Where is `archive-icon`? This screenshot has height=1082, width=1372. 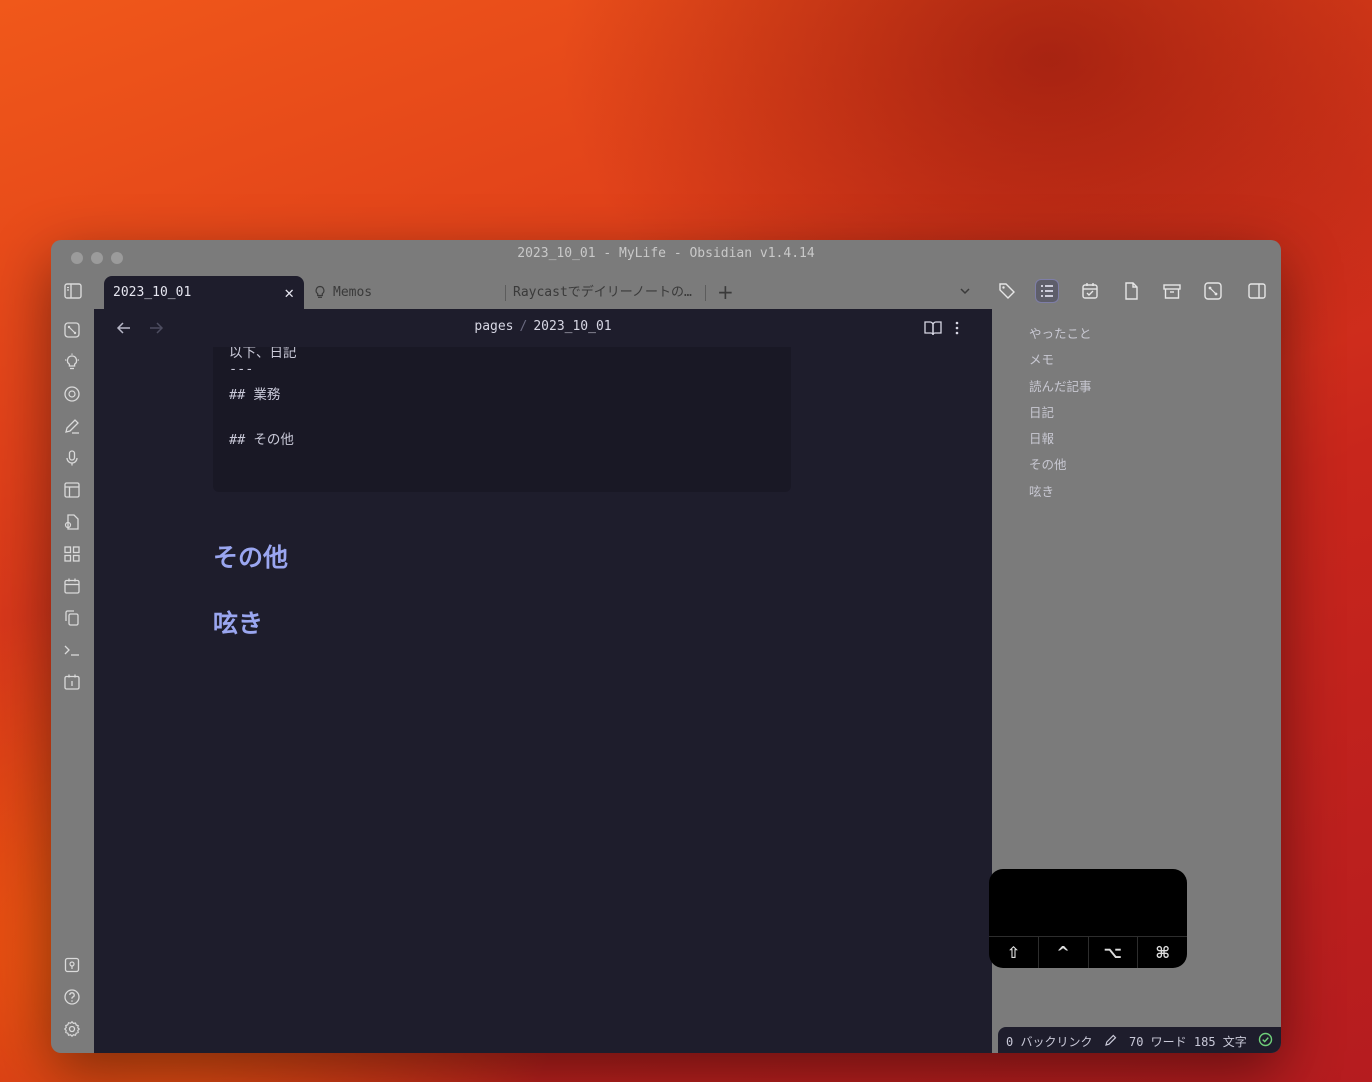 archive-icon is located at coordinates (1172, 291).